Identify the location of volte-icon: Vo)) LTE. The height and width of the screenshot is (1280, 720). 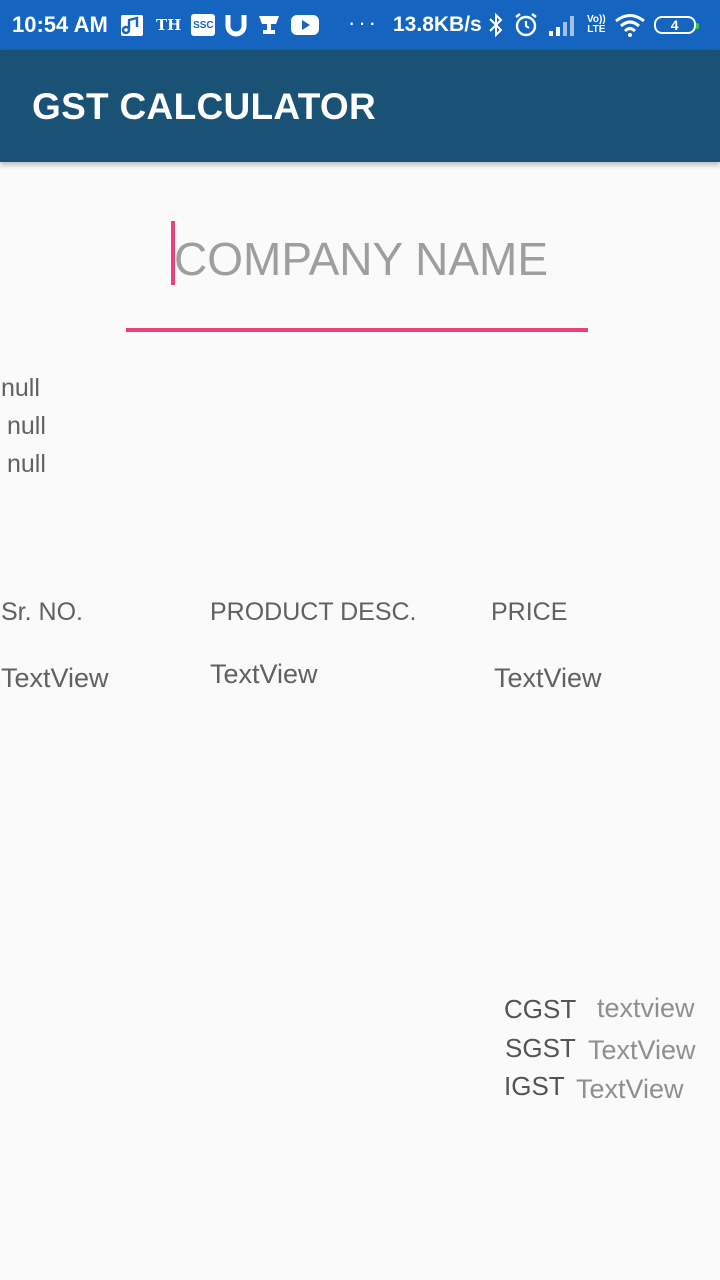
(596, 24).